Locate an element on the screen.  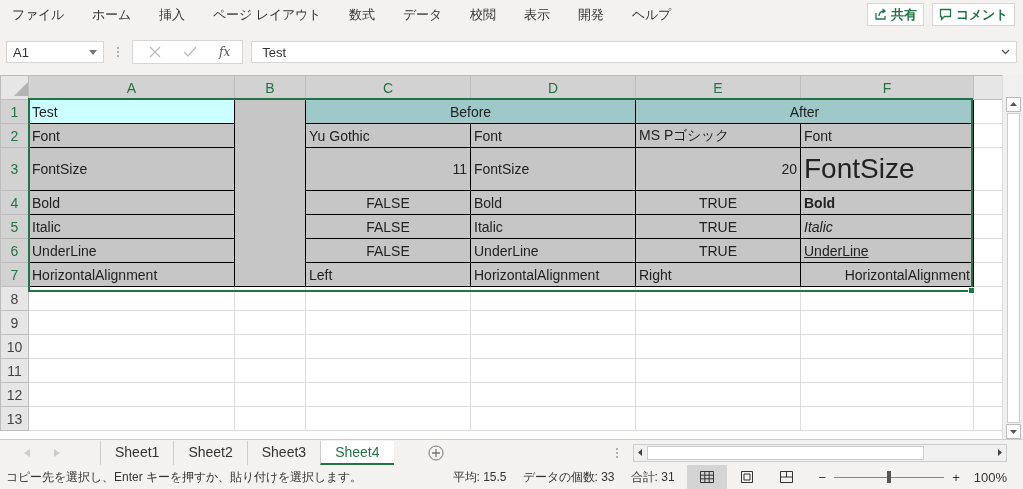
add-sheet-icon is located at coordinates (435, 452).